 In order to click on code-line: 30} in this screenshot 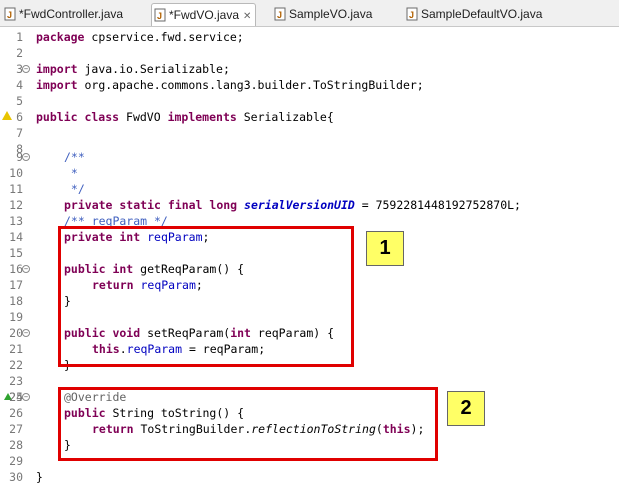, I will do `click(309, 477)`.